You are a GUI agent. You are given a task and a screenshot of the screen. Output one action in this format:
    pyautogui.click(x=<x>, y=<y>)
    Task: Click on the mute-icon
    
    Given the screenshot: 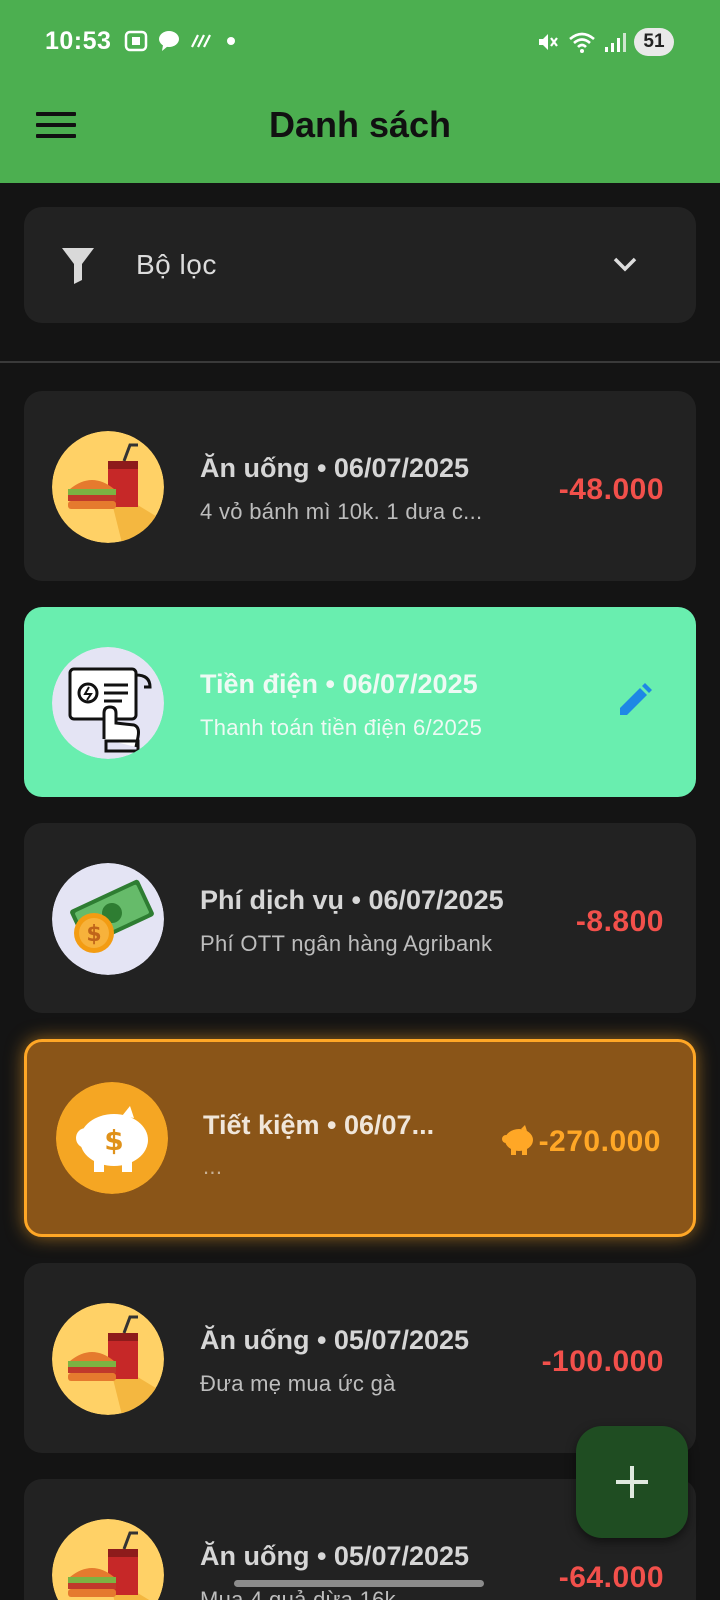 What is the action you would take?
    pyautogui.click(x=548, y=42)
    